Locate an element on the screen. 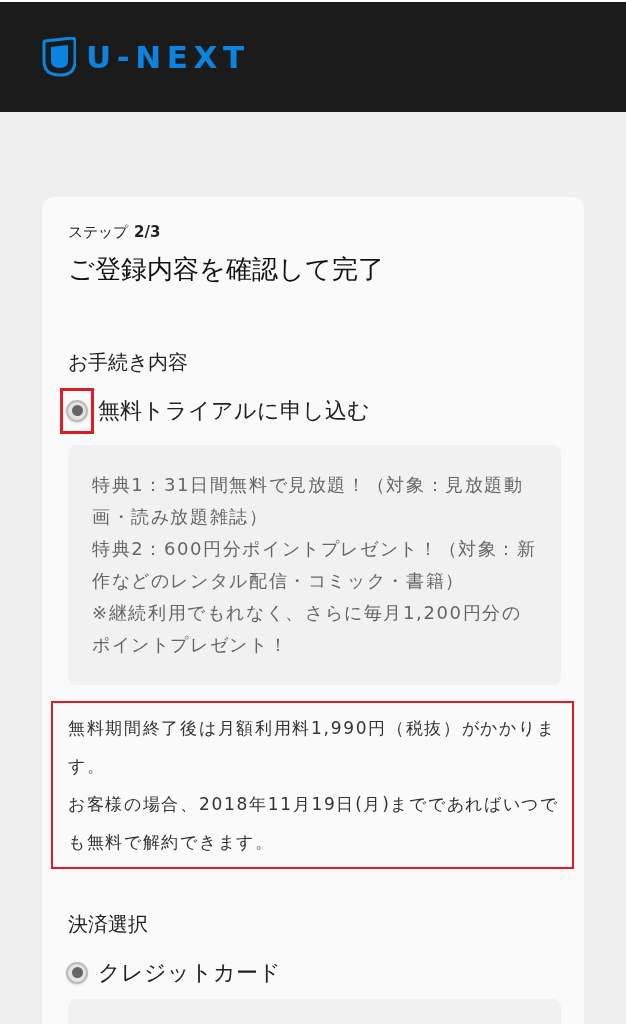 The image size is (626, 1024). notice-text: お客様の場合、2018年11月19日(月)までであればいつでも無料で解約できます。 is located at coordinates (314, 823).